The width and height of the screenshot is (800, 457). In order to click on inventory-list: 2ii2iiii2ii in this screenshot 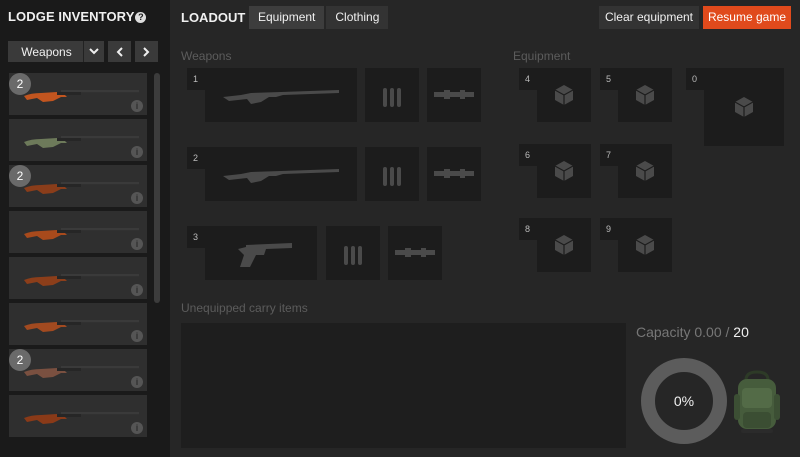, I will do `click(78, 257)`.